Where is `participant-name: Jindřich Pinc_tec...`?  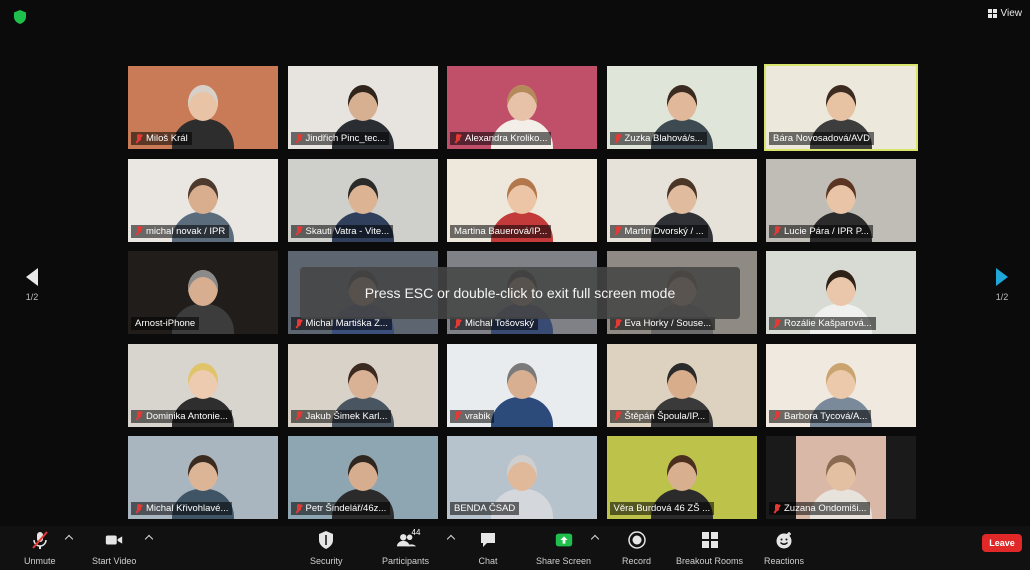
participant-name: Jindřich Pinc_tec... is located at coordinates (345, 138).